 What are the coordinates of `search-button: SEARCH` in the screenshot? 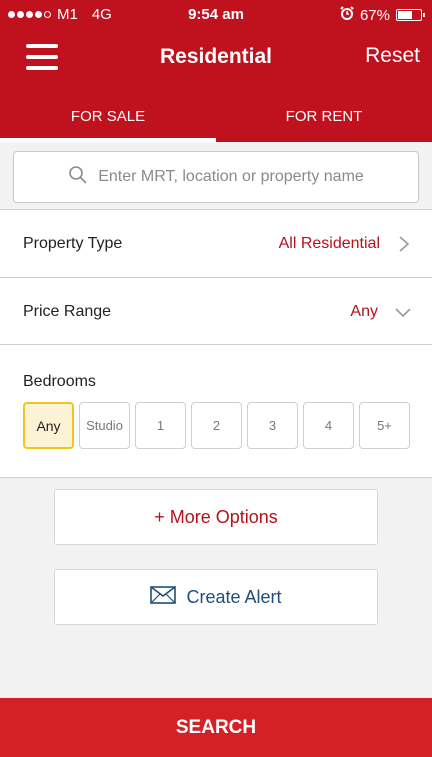 It's located at (216, 727).